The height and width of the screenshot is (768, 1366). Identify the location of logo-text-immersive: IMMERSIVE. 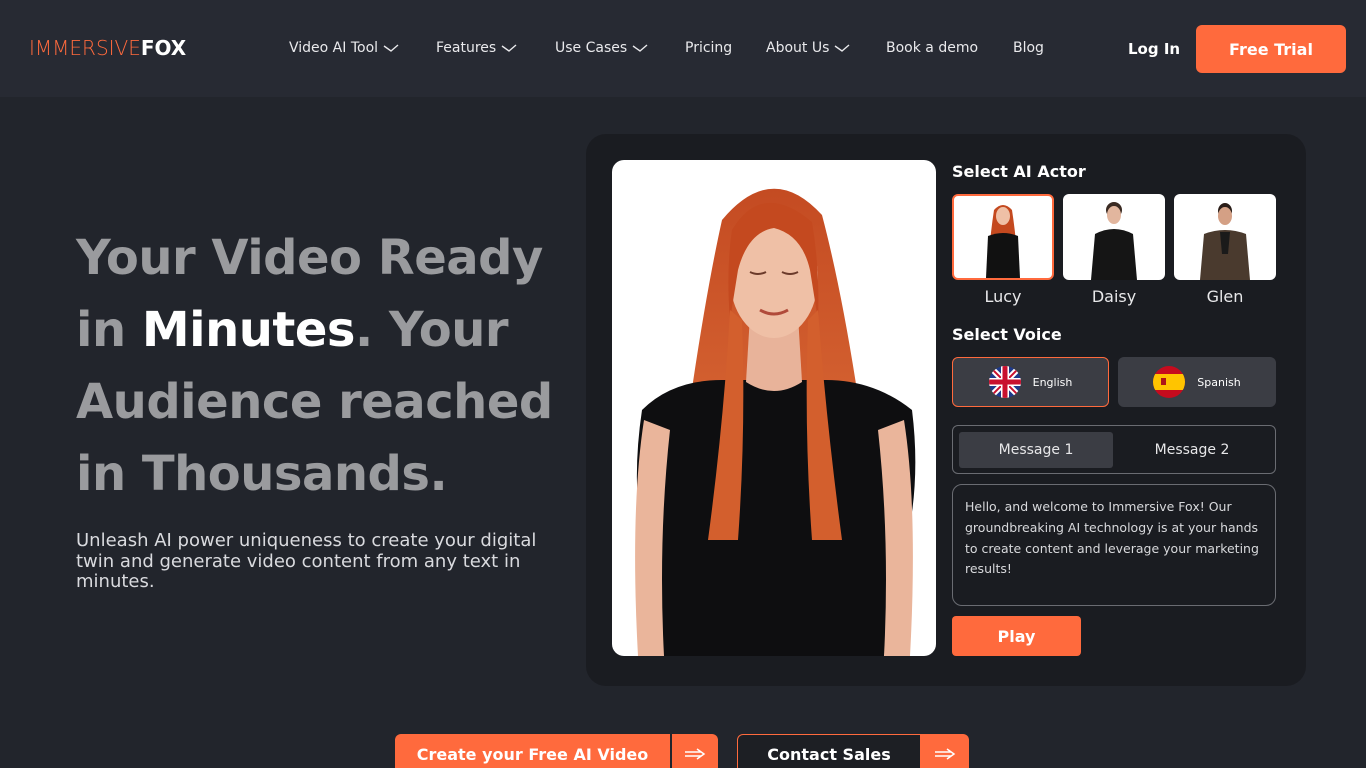
(85, 48).